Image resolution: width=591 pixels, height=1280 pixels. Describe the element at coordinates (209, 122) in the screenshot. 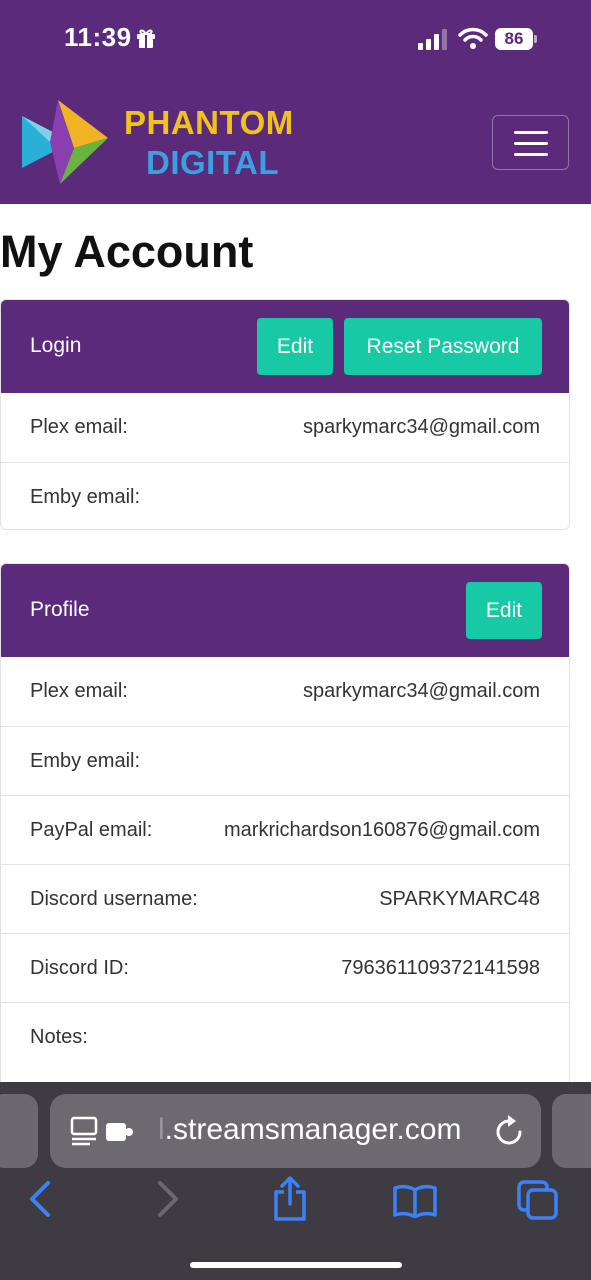

I see `brand-line-1: PHANTOM` at that location.